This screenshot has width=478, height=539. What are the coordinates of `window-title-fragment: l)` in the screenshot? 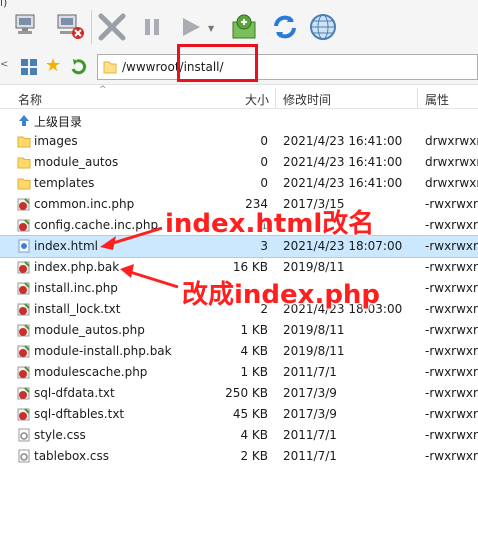 It's located at (4, 4).